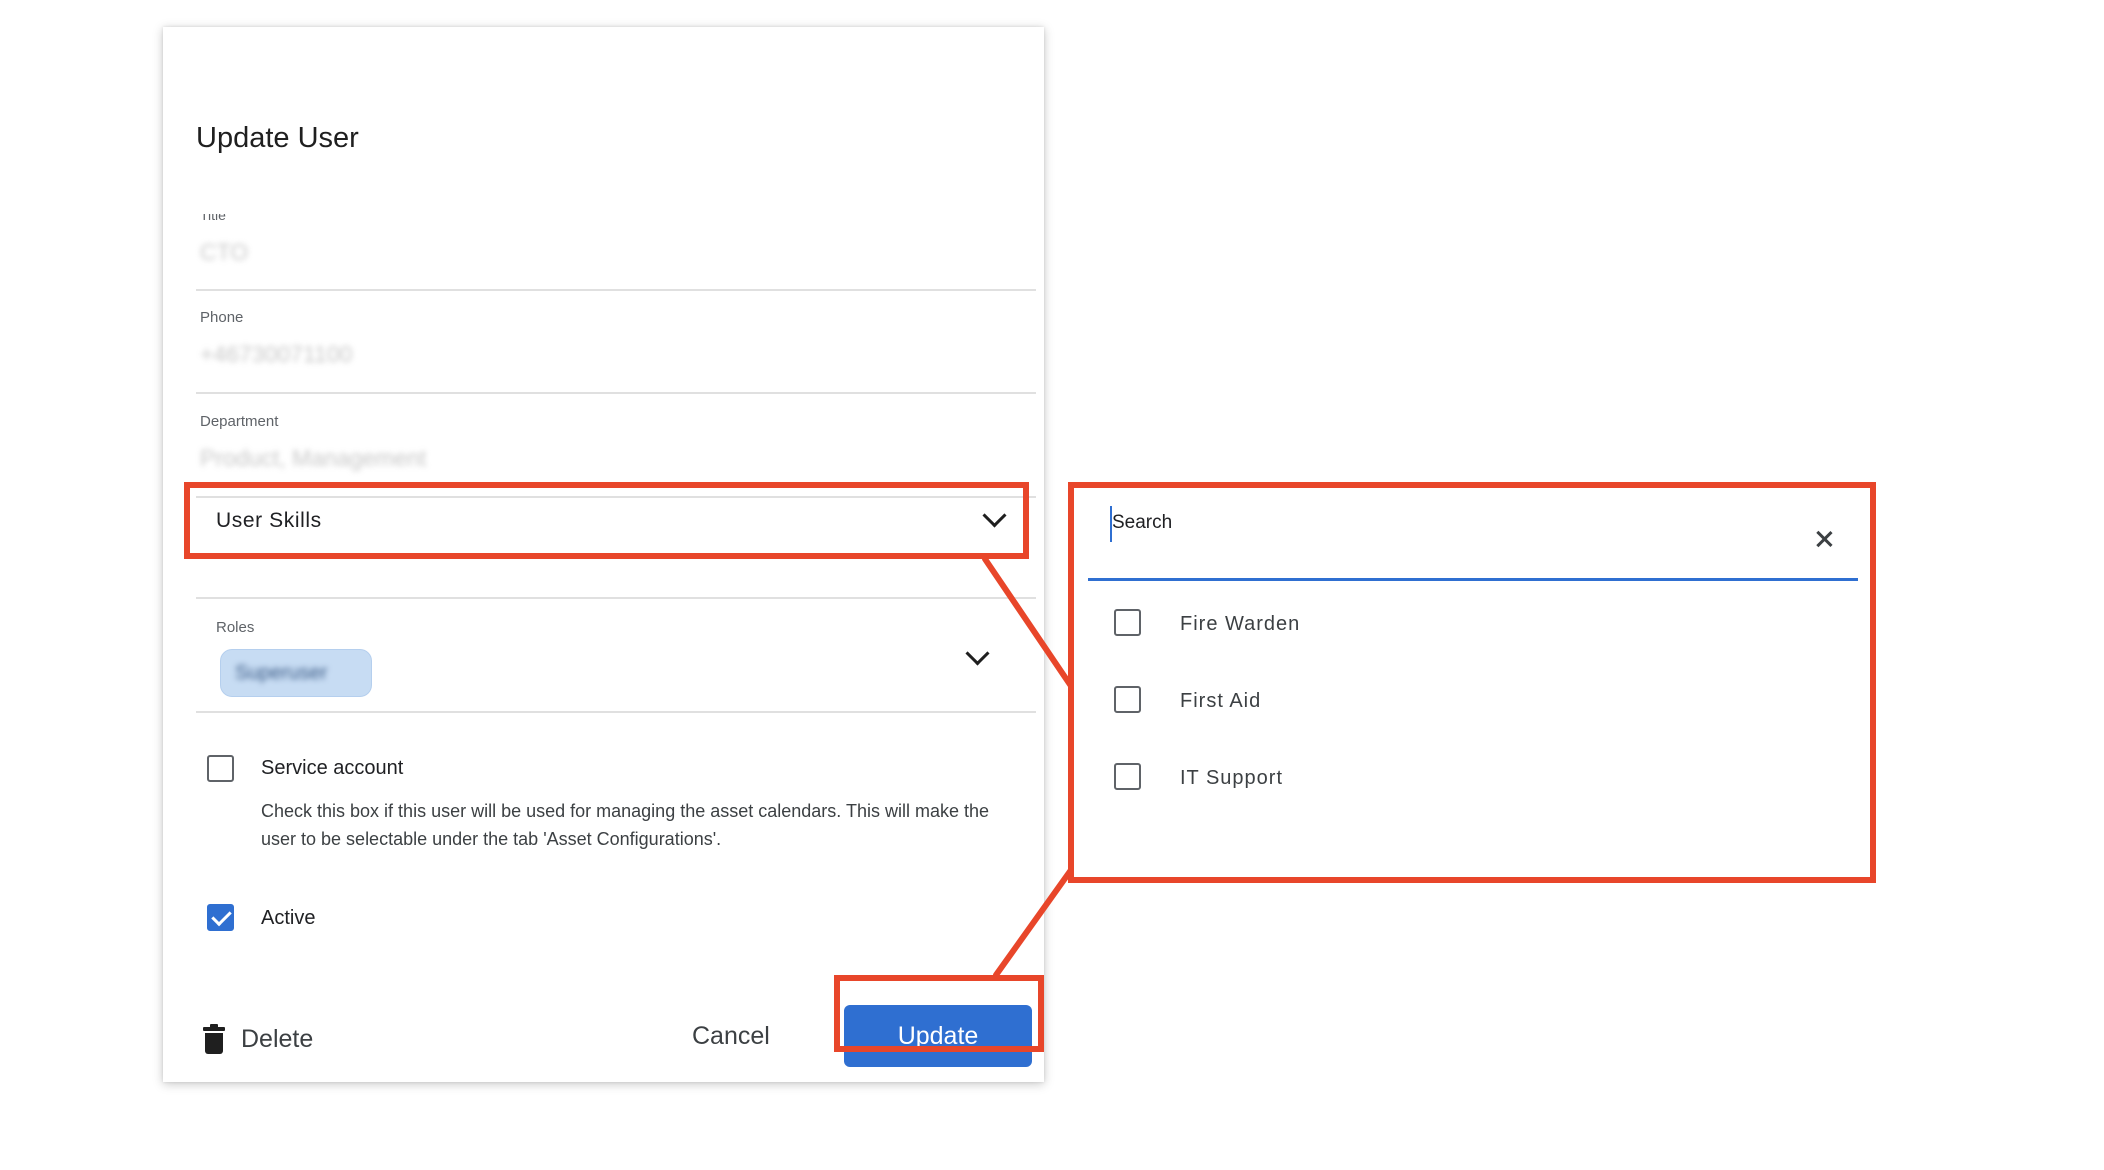  Describe the element at coordinates (269, 520) in the screenshot. I see `user-skills-label: User Skills` at that location.